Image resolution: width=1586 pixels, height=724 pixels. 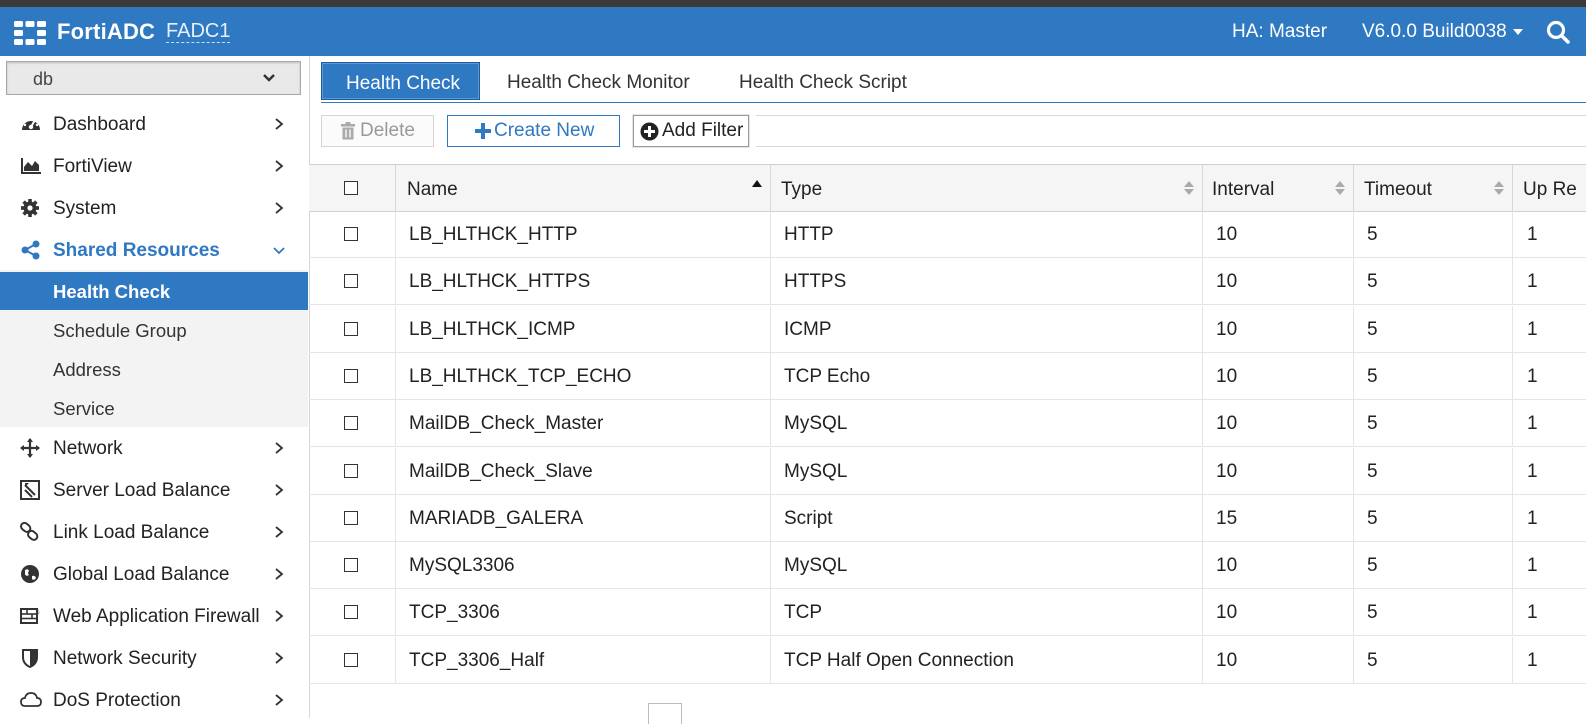 I want to click on sidebar-item-link-load-balance: Link Load Balance, so click(x=154, y=532).